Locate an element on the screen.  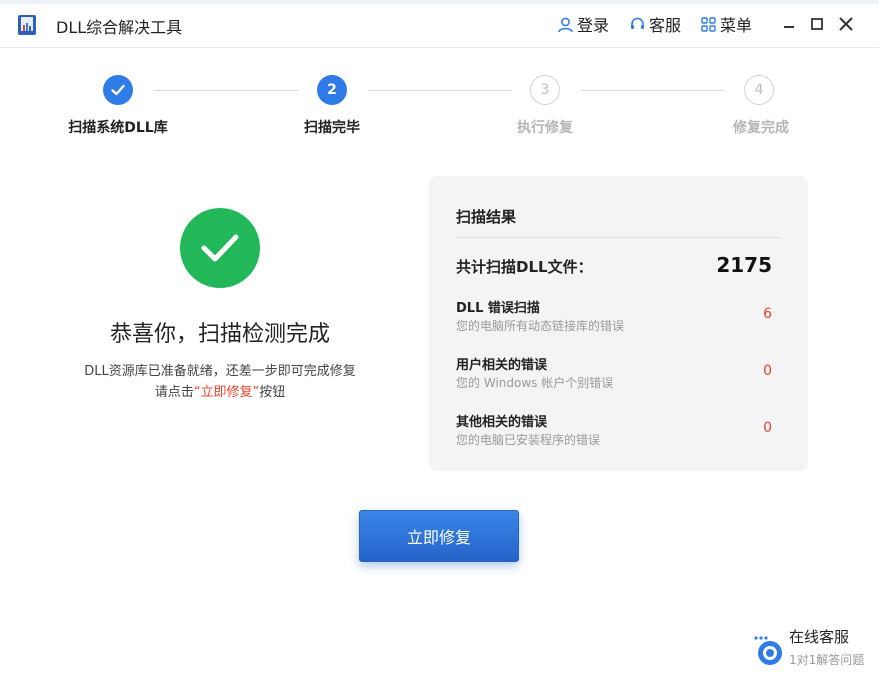
dll-error-scan-subtitle: 您的电脑所有动态链接库的错误 is located at coordinates (540, 326).